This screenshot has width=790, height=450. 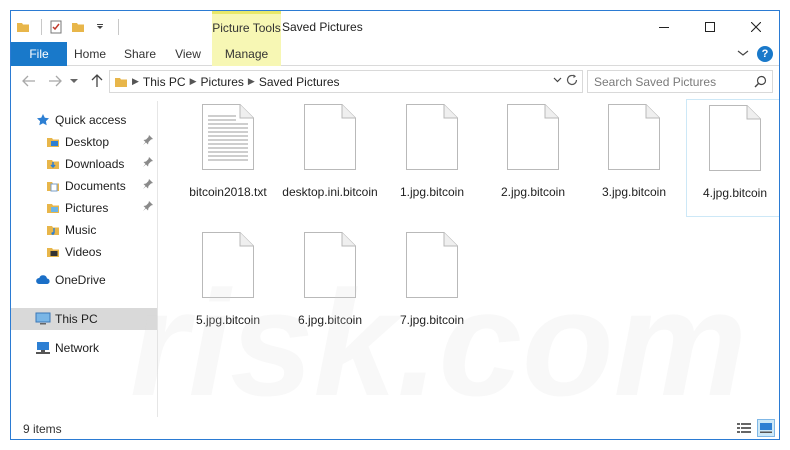 What do you see at coordinates (100, 27) in the screenshot?
I see `customize-toolbar-chevron-icon` at bounding box center [100, 27].